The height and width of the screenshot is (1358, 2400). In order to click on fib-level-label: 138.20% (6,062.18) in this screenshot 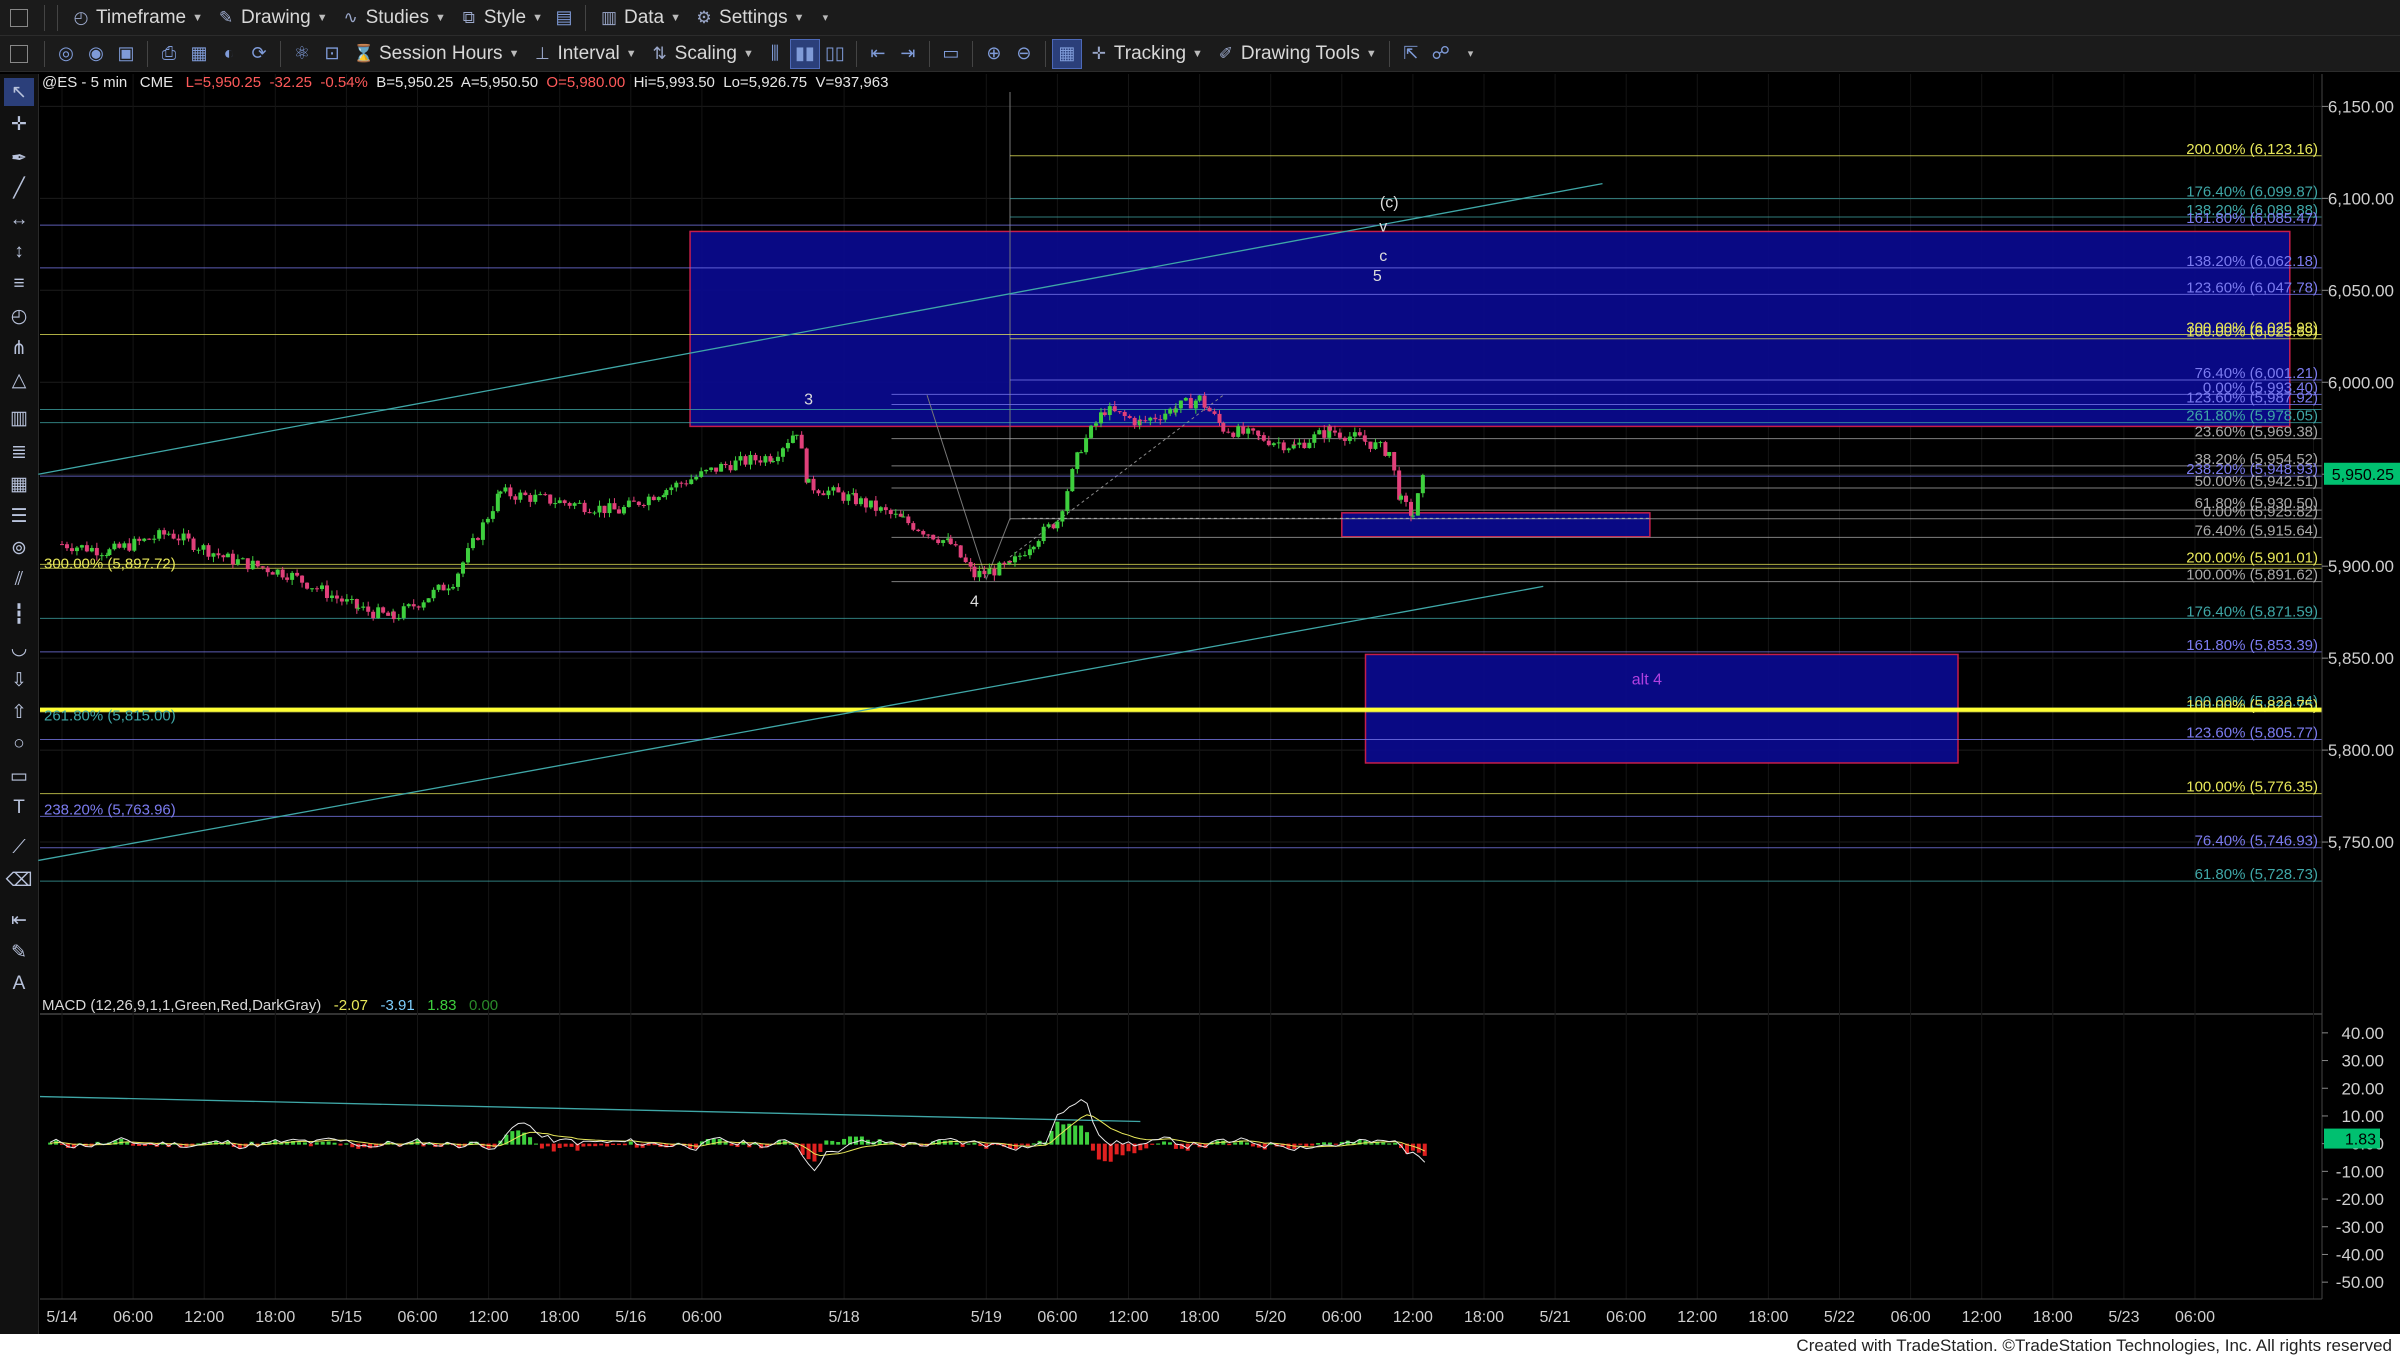, I will do `click(2252, 261)`.